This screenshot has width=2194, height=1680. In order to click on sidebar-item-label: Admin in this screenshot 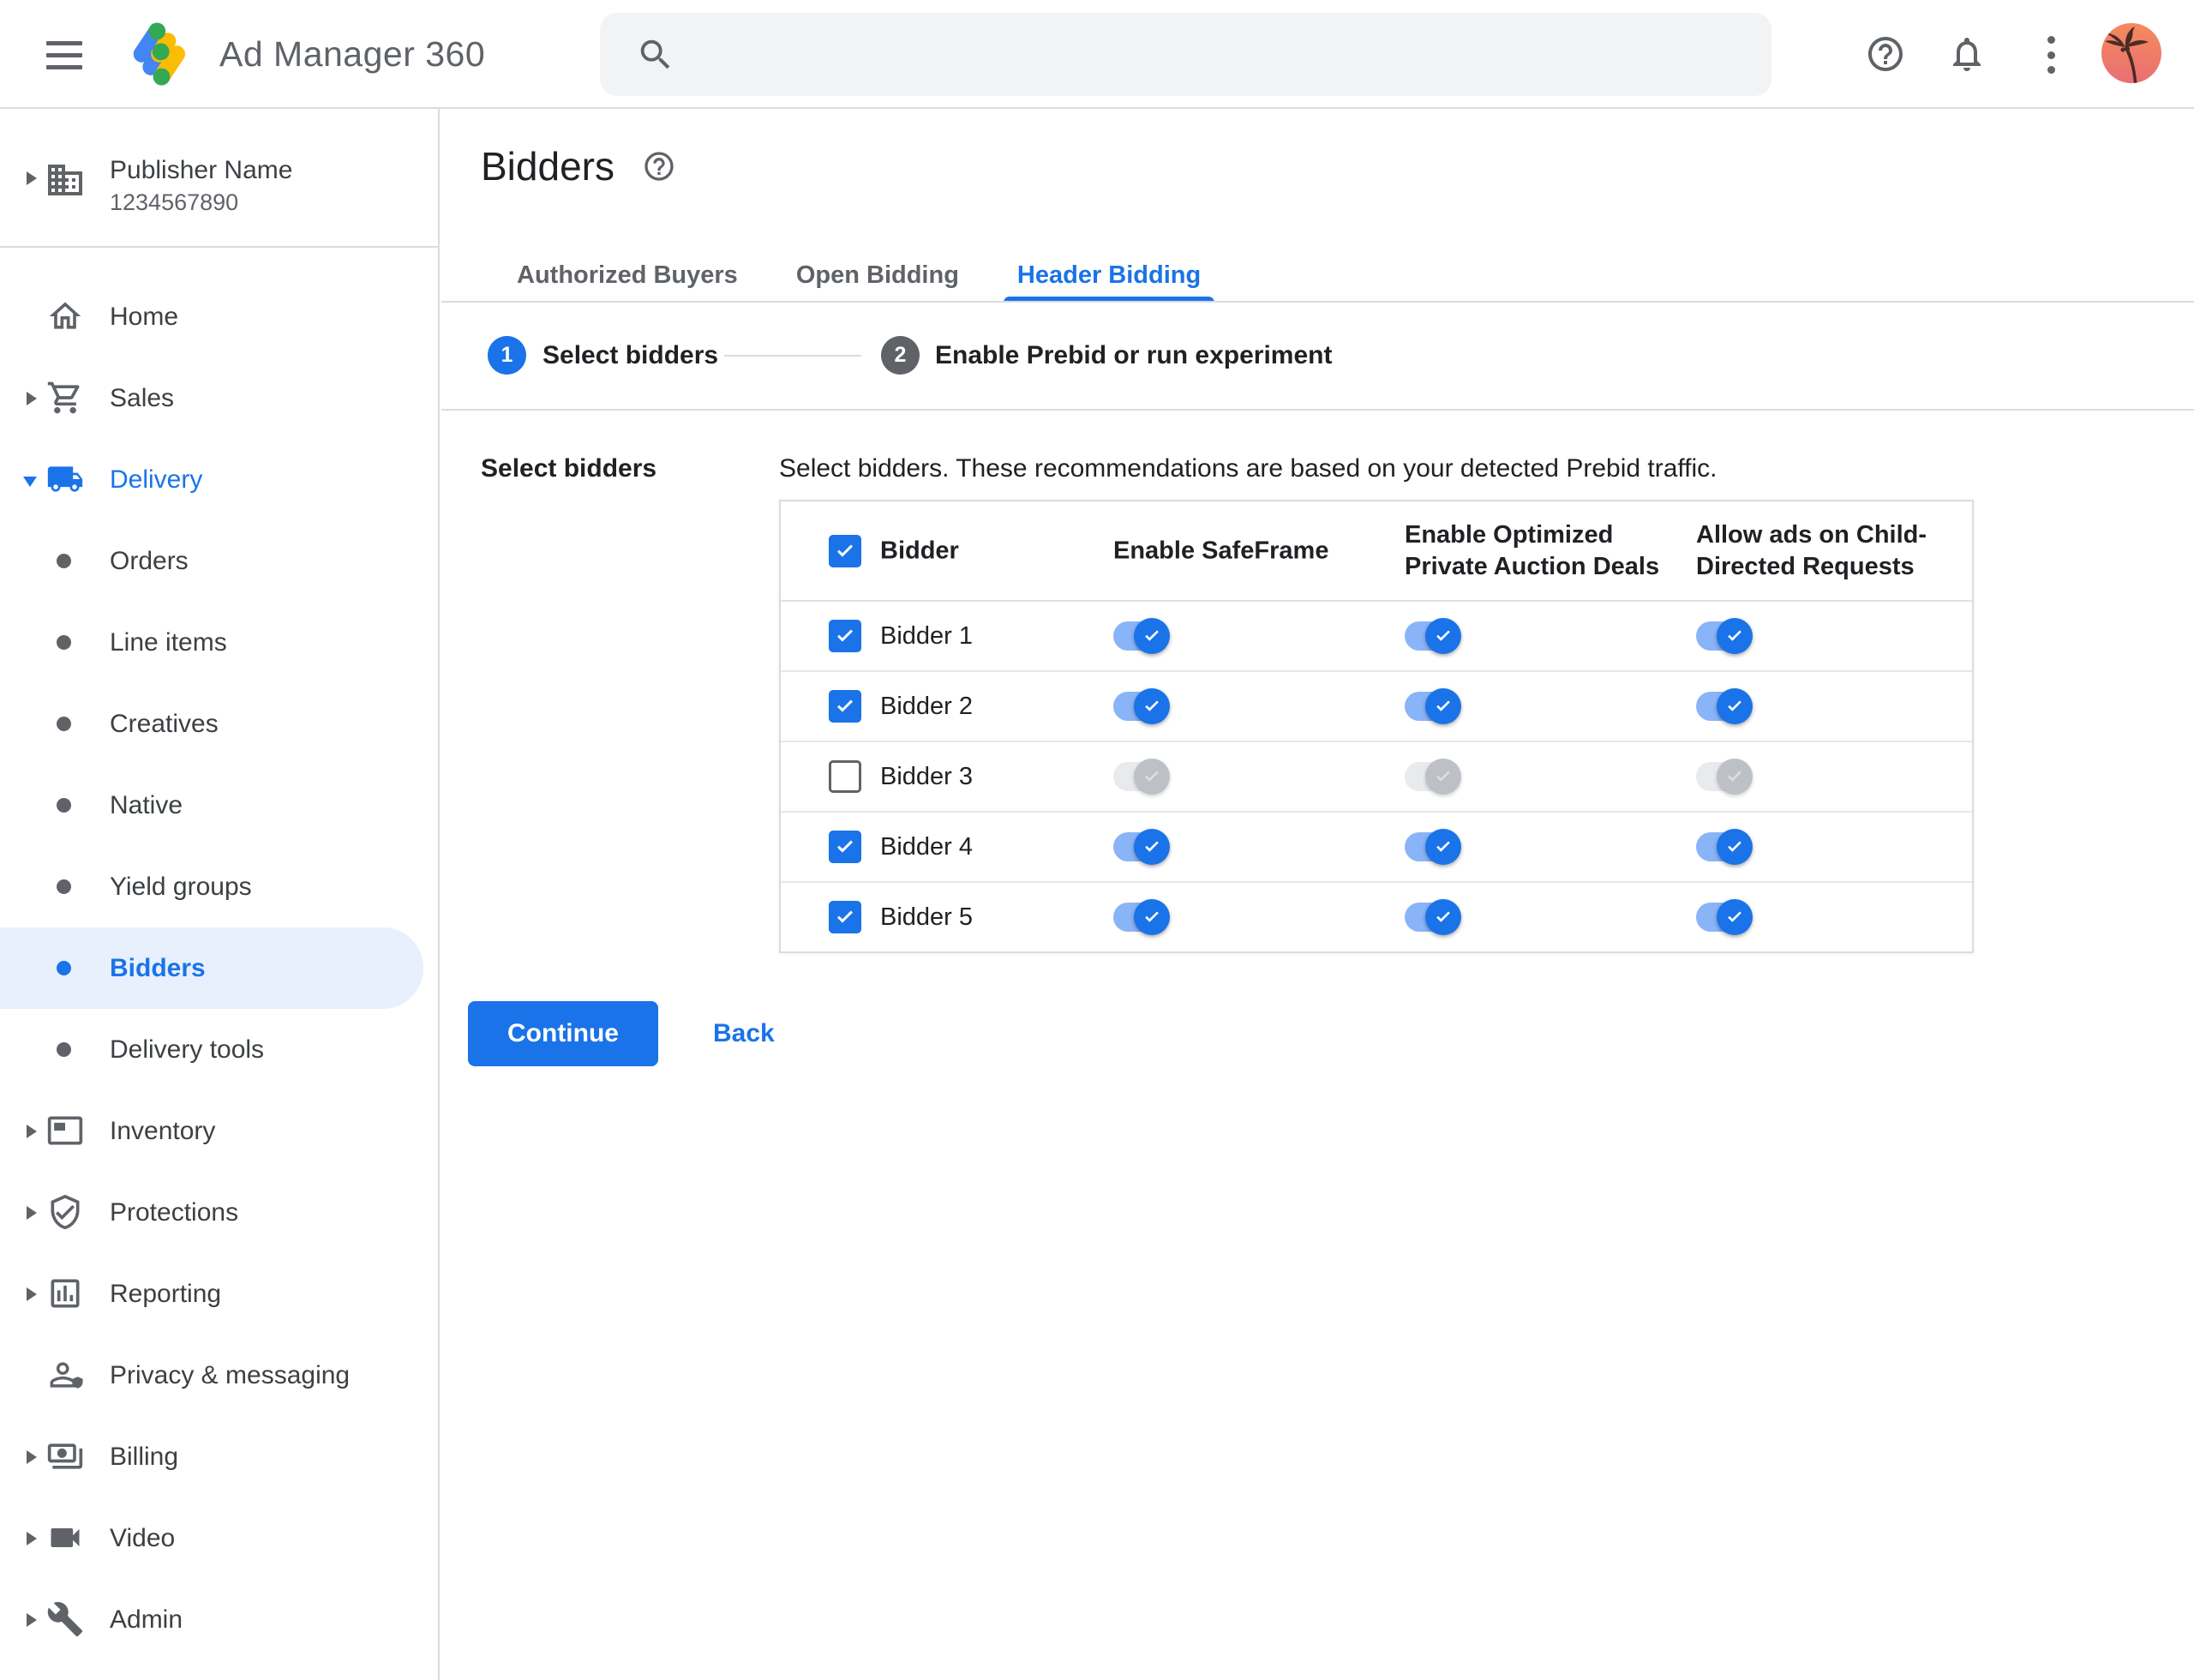, I will do `click(146, 1619)`.